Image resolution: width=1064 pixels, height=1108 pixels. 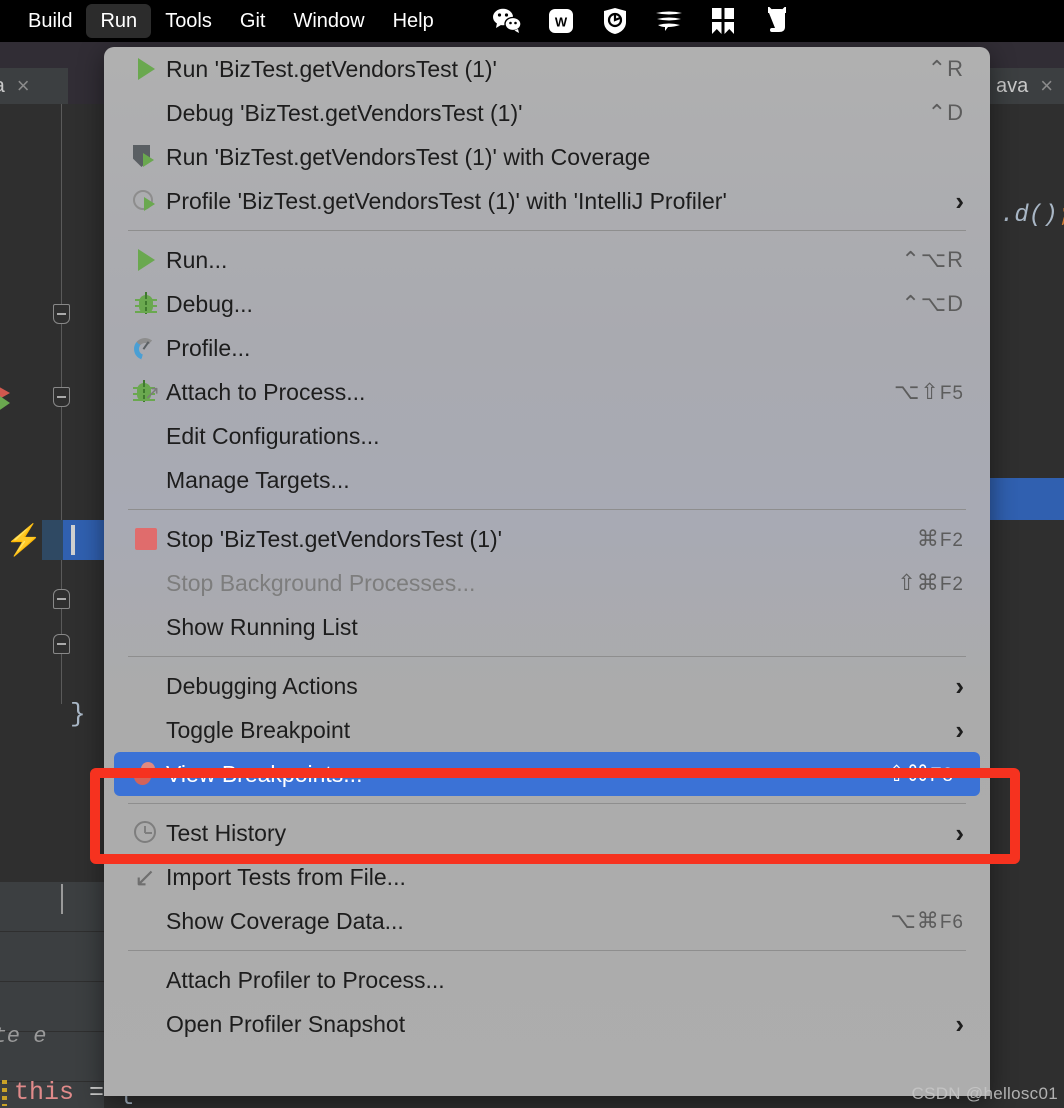 What do you see at coordinates (927, 920) in the screenshot?
I see `menu-item-shortcut: ⌥⌘F6` at bounding box center [927, 920].